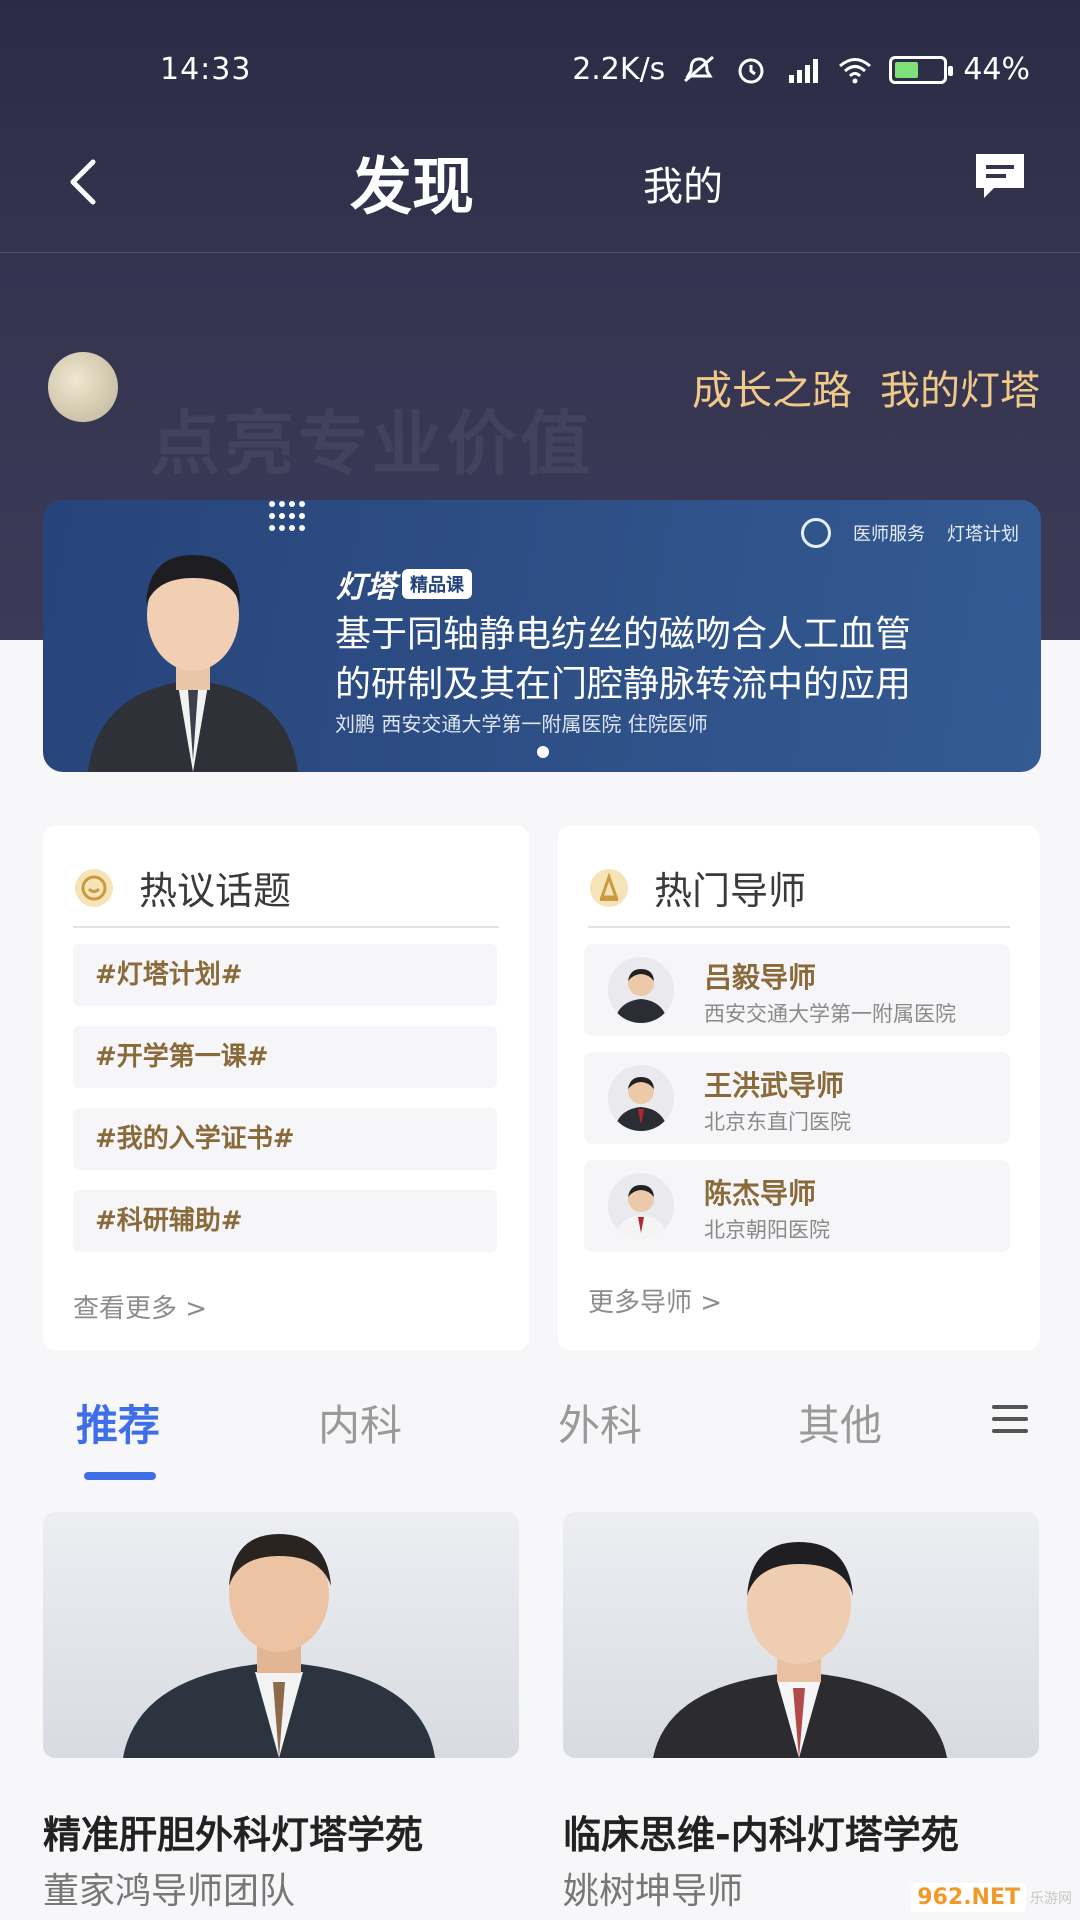 This screenshot has height=1920, width=1080. I want to click on category-tabs: 推荐 内科 外科 其他, so click(540, 1435).